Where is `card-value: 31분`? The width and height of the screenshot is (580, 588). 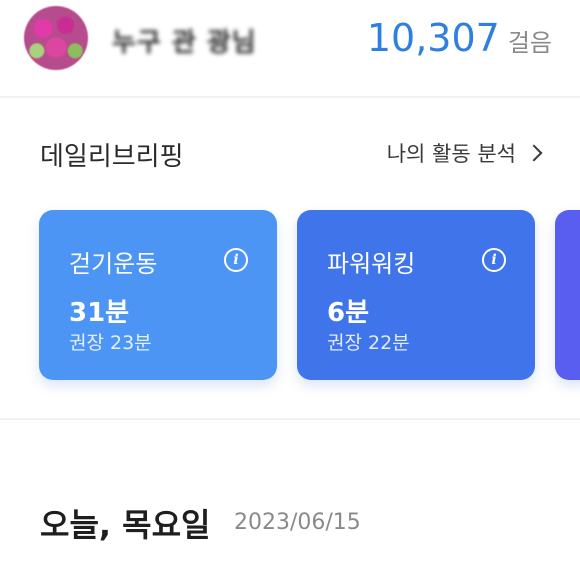
card-value: 31분 is located at coordinates (99, 313).